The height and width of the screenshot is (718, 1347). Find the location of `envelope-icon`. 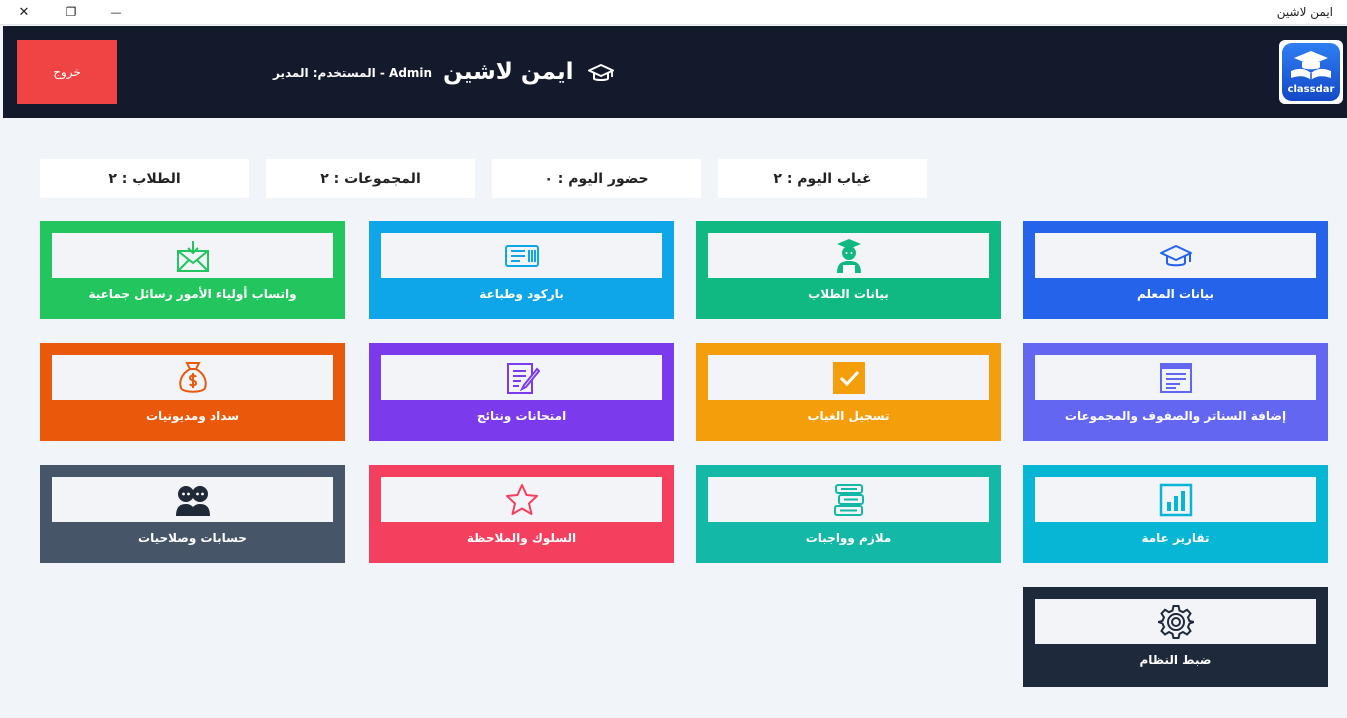

envelope-icon is located at coordinates (192, 256).